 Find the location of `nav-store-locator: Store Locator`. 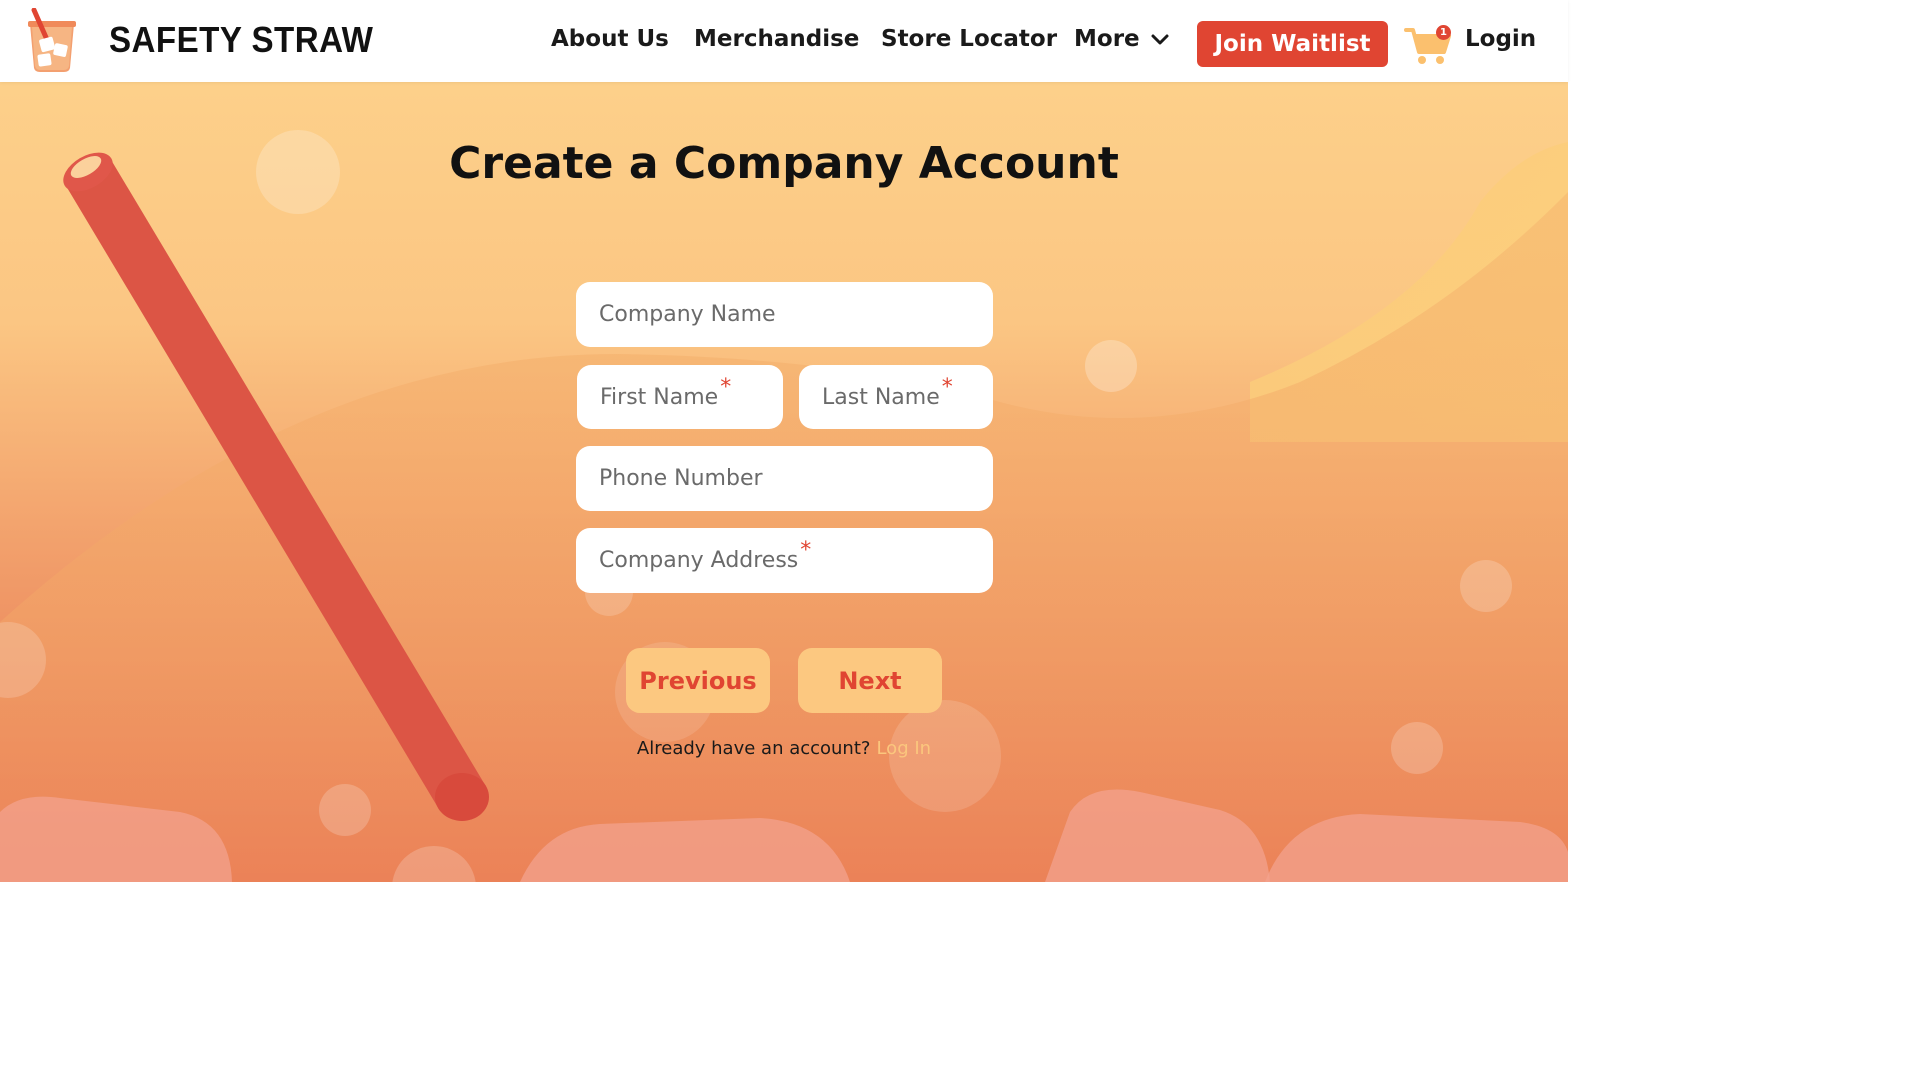

nav-store-locator: Store Locator is located at coordinates (969, 39).